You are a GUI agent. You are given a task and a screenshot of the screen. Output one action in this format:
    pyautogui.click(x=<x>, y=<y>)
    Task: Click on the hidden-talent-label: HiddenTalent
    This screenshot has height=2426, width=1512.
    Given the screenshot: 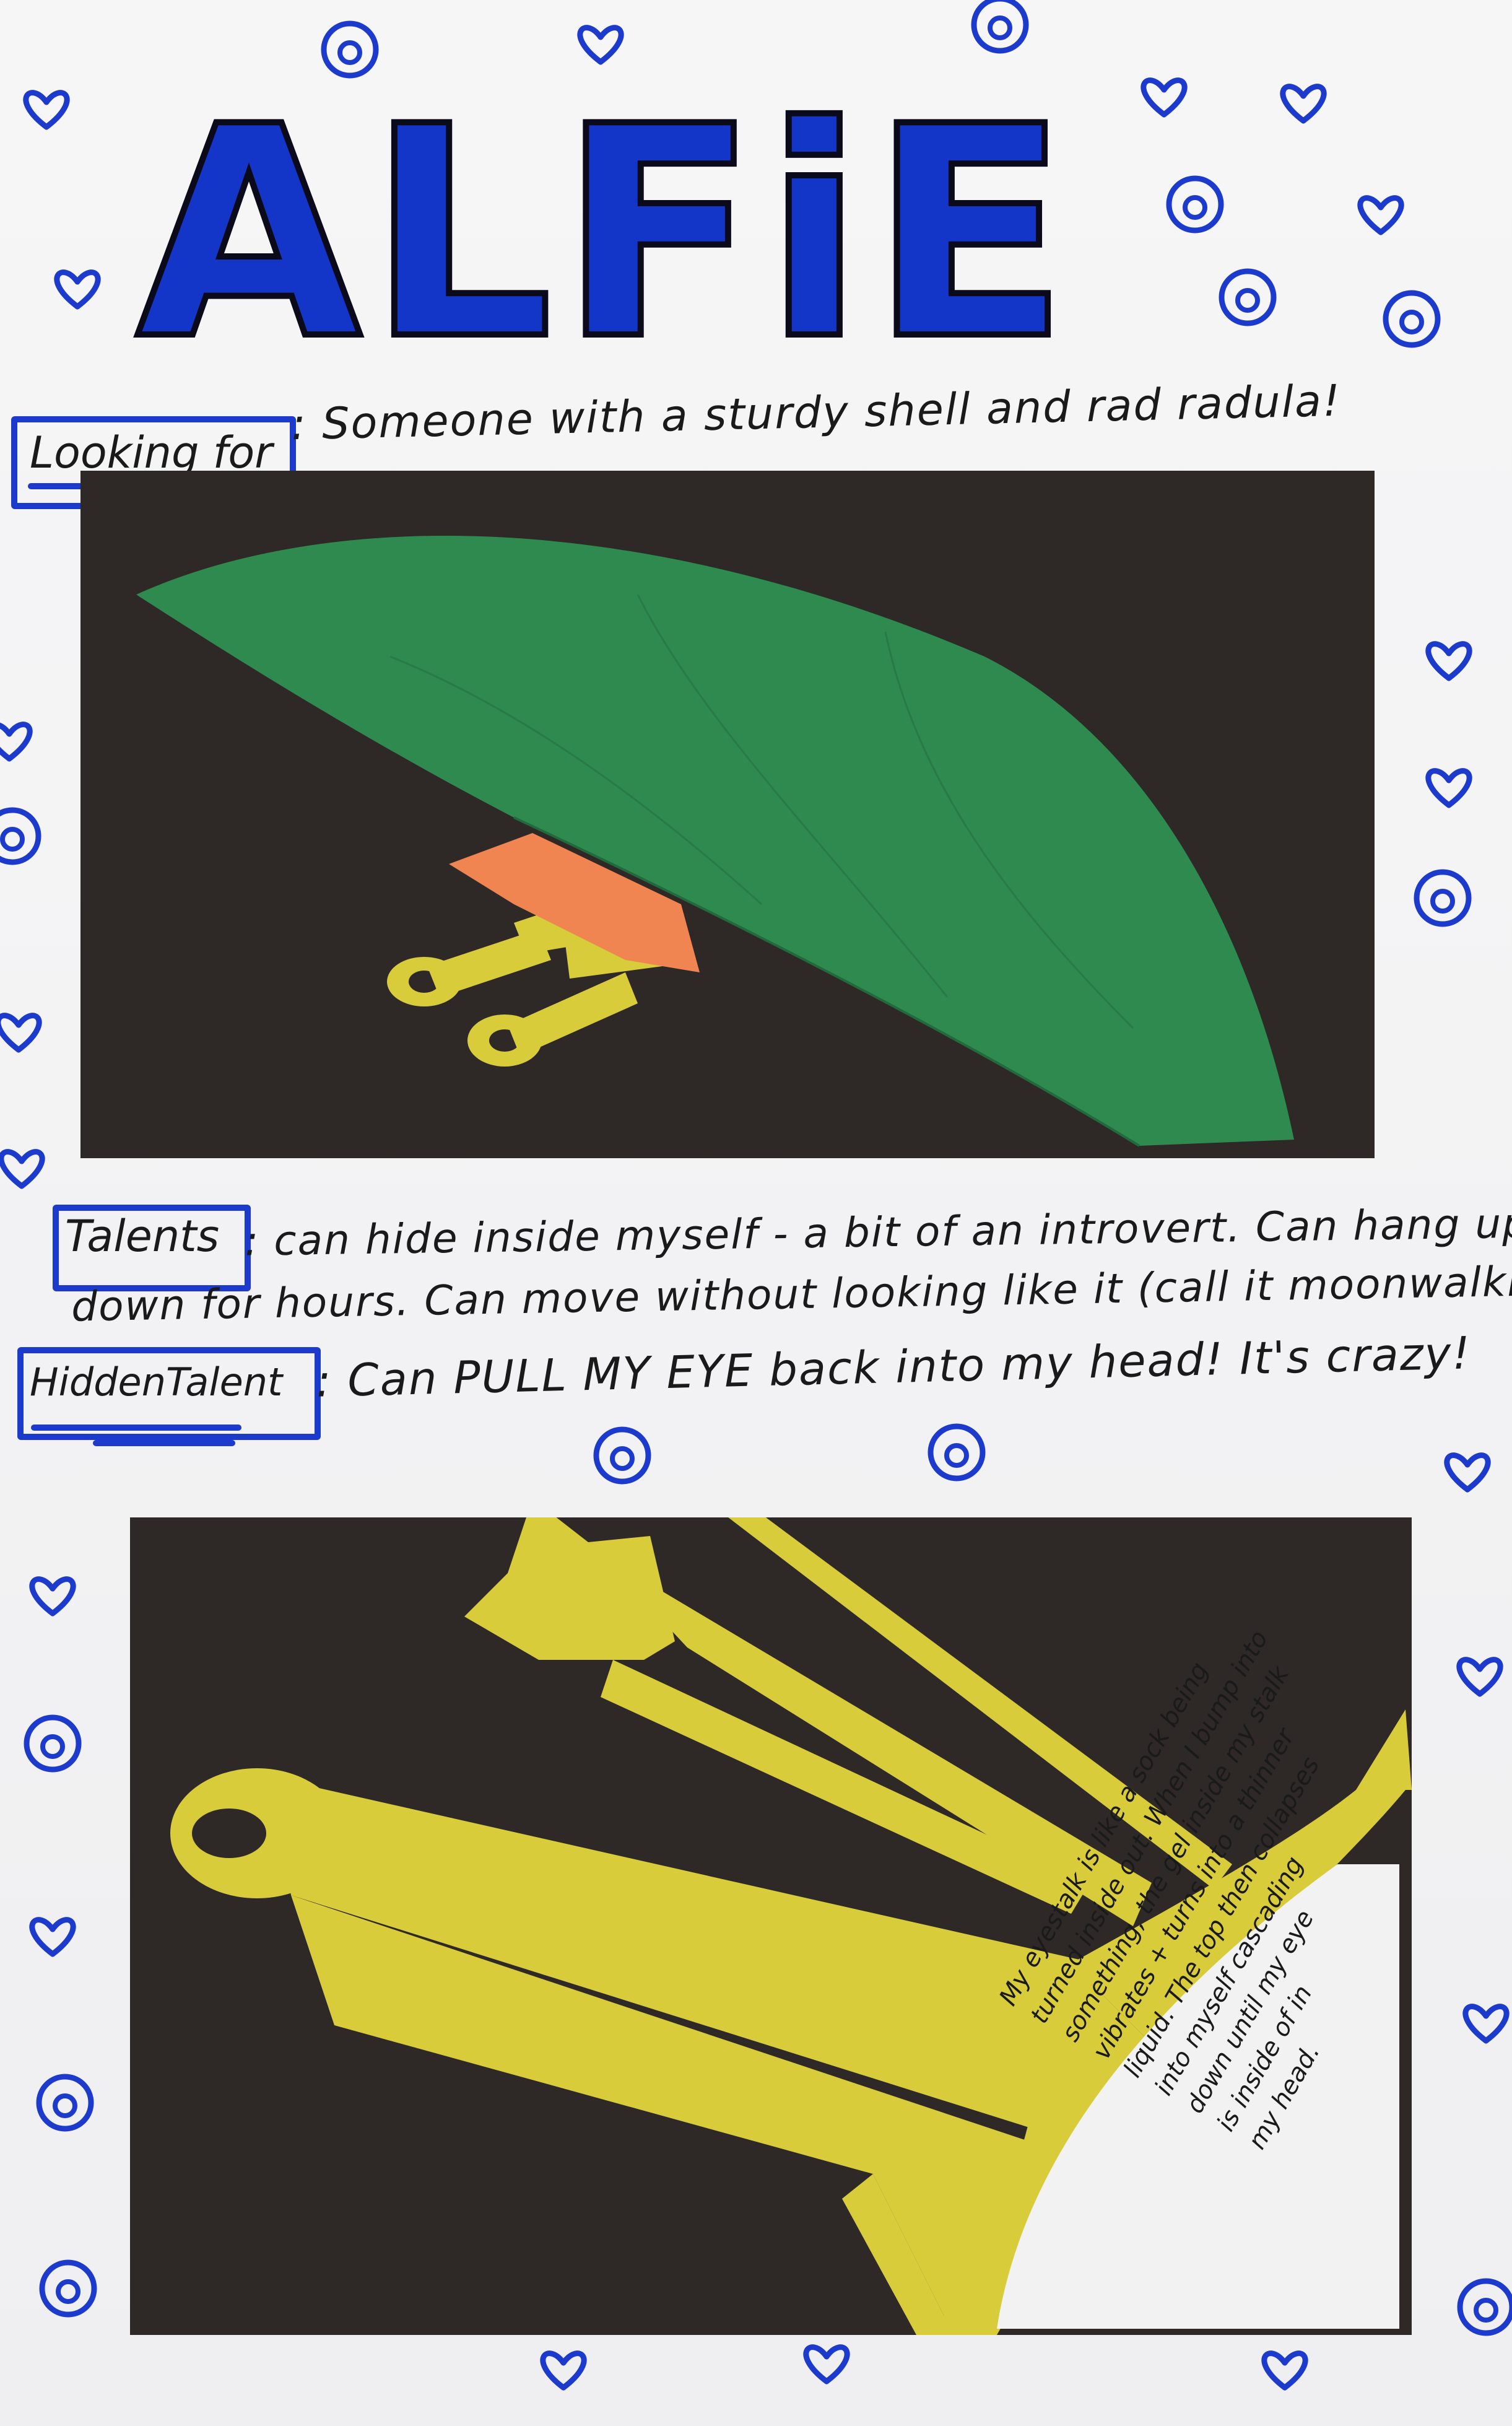 What is the action you would take?
    pyautogui.click(x=156, y=1382)
    